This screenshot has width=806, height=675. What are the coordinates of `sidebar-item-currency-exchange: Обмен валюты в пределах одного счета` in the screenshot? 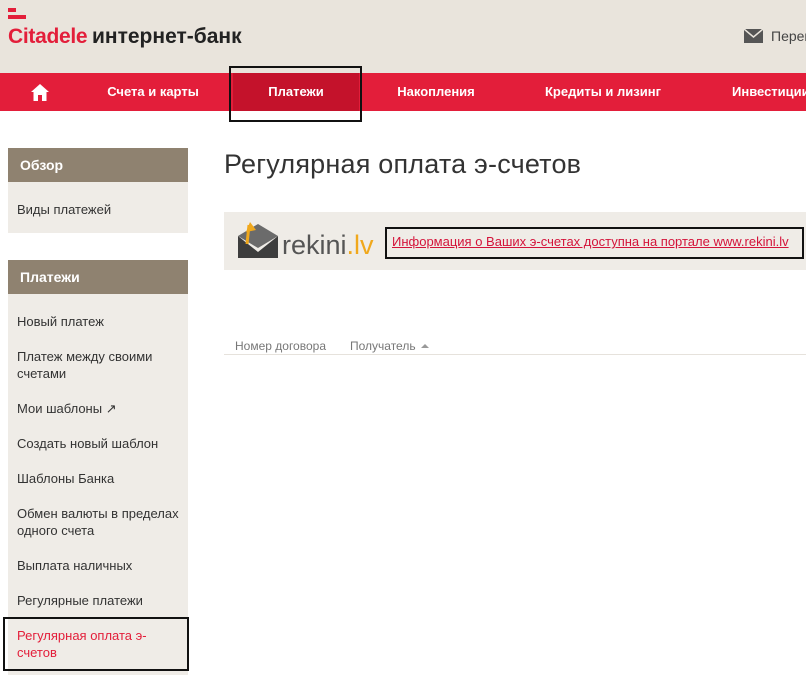 It's located at (94, 522).